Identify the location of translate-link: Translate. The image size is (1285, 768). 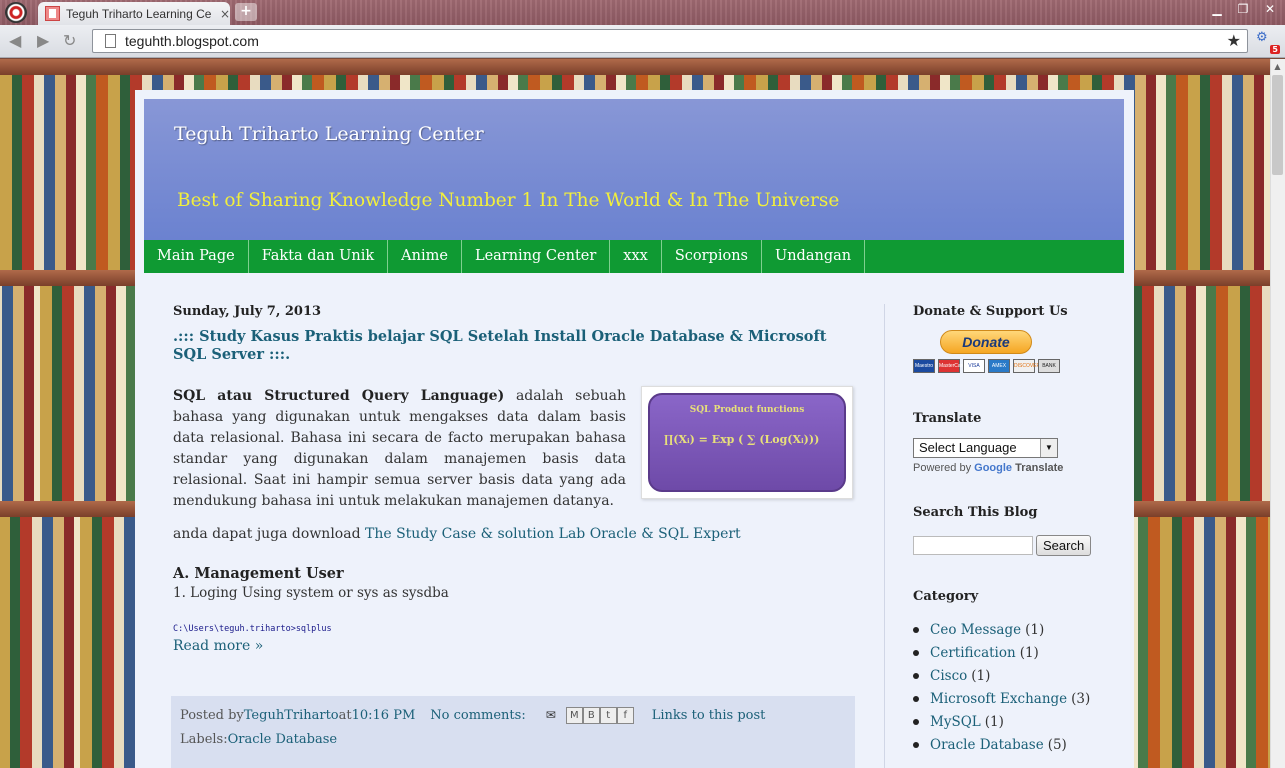
(1039, 468).